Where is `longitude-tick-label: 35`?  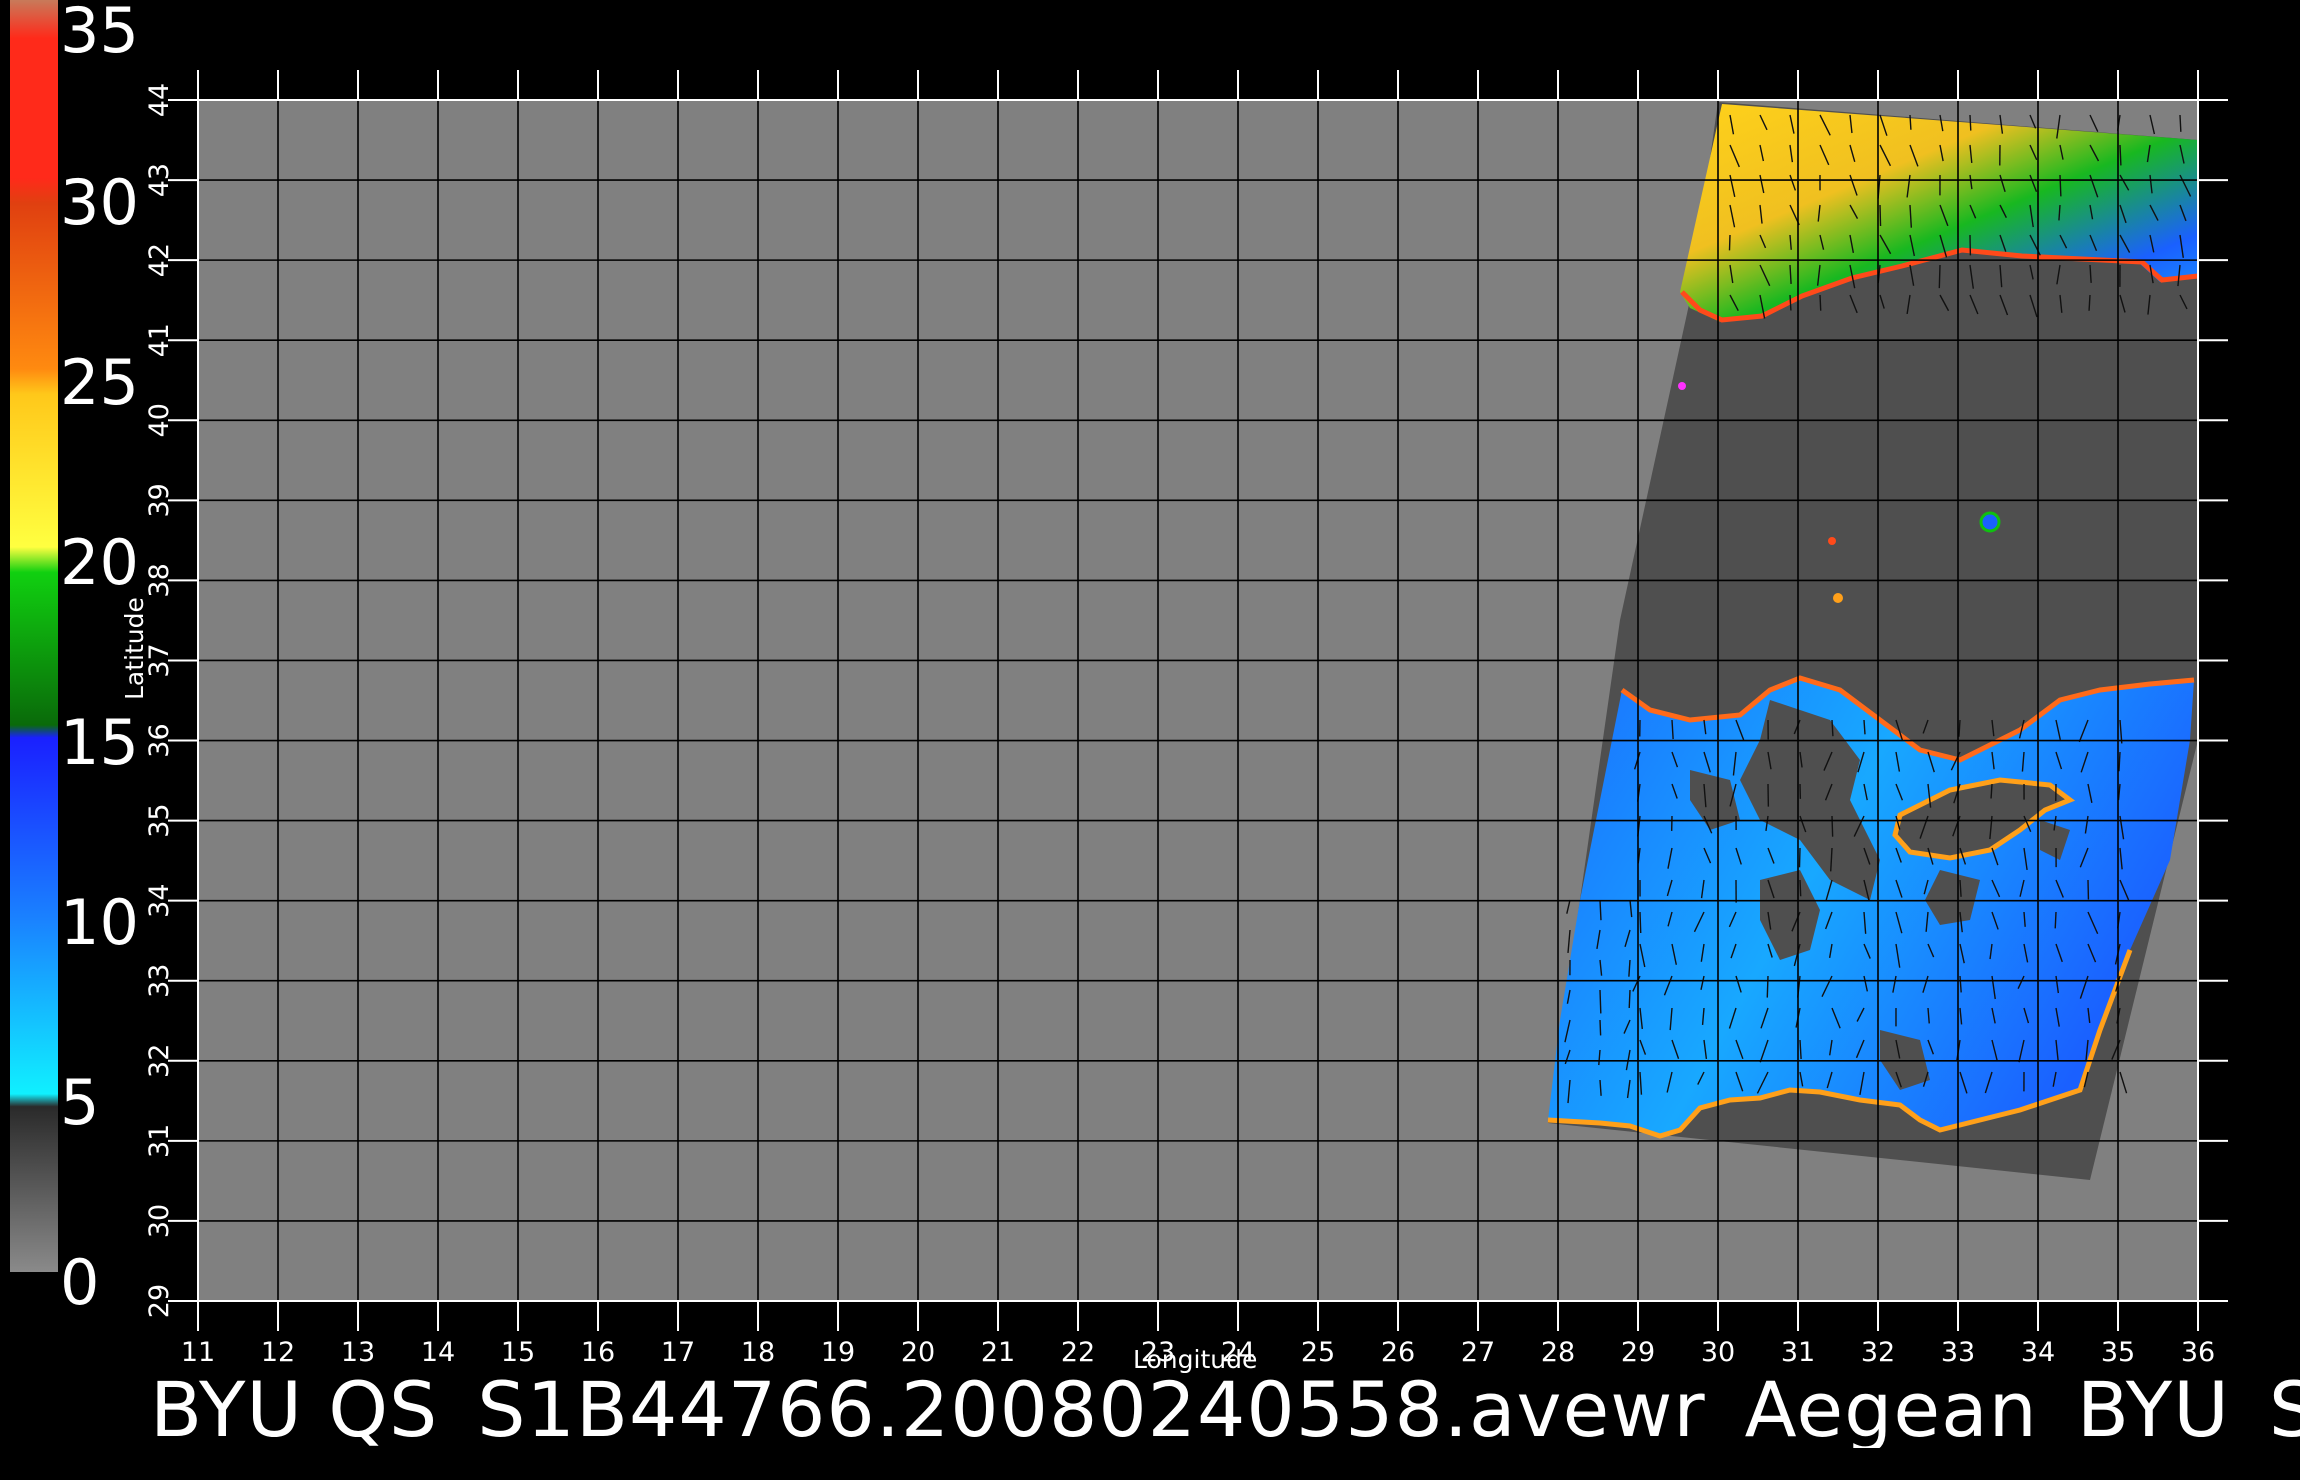 longitude-tick-label: 35 is located at coordinates (2118, 1352).